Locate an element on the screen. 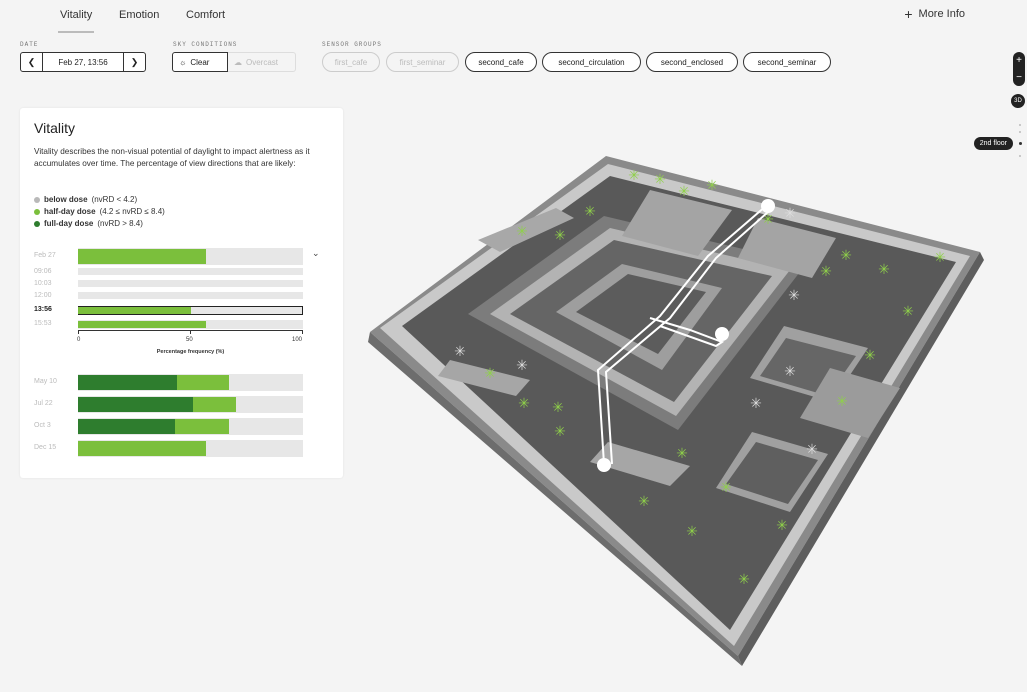 This screenshot has height=692, width=1027. zoom-out-button: − is located at coordinates (1019, 77).